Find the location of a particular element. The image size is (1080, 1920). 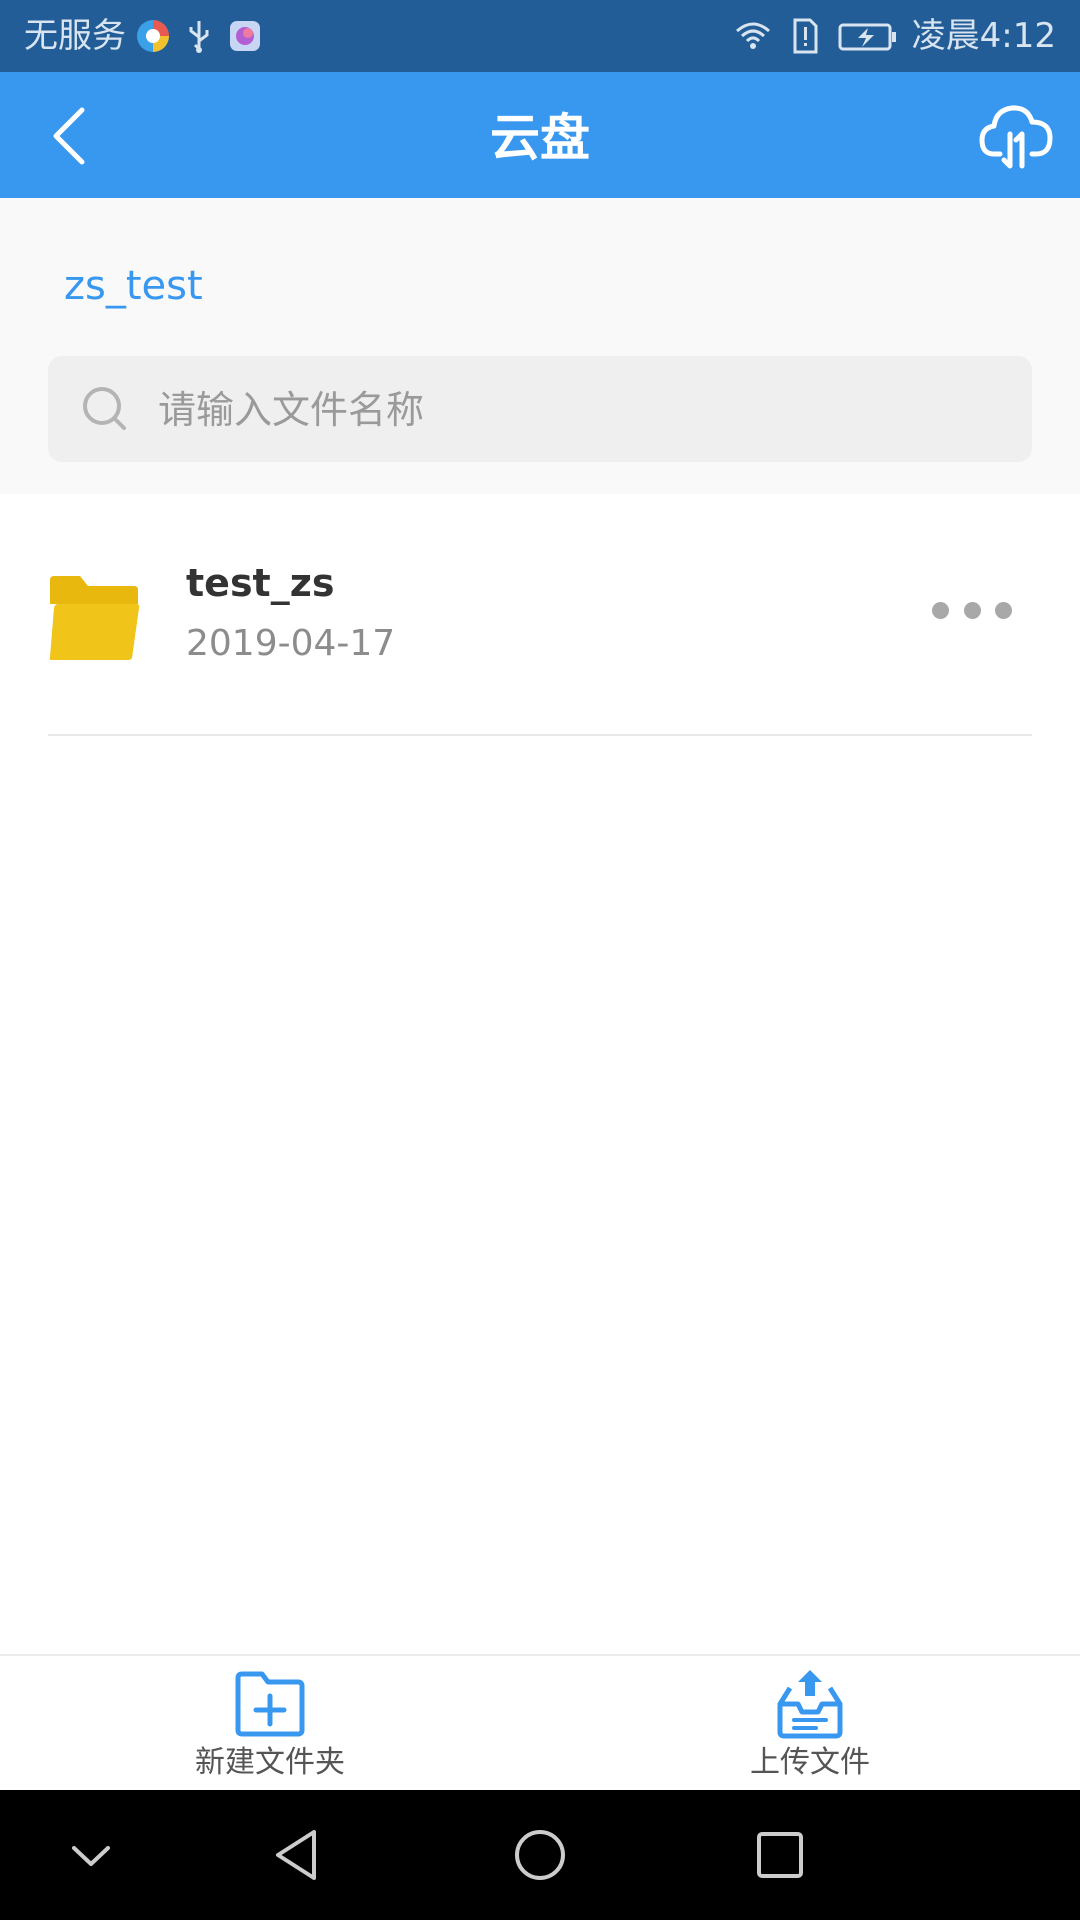

search-box is located at coordinates (540, 410).